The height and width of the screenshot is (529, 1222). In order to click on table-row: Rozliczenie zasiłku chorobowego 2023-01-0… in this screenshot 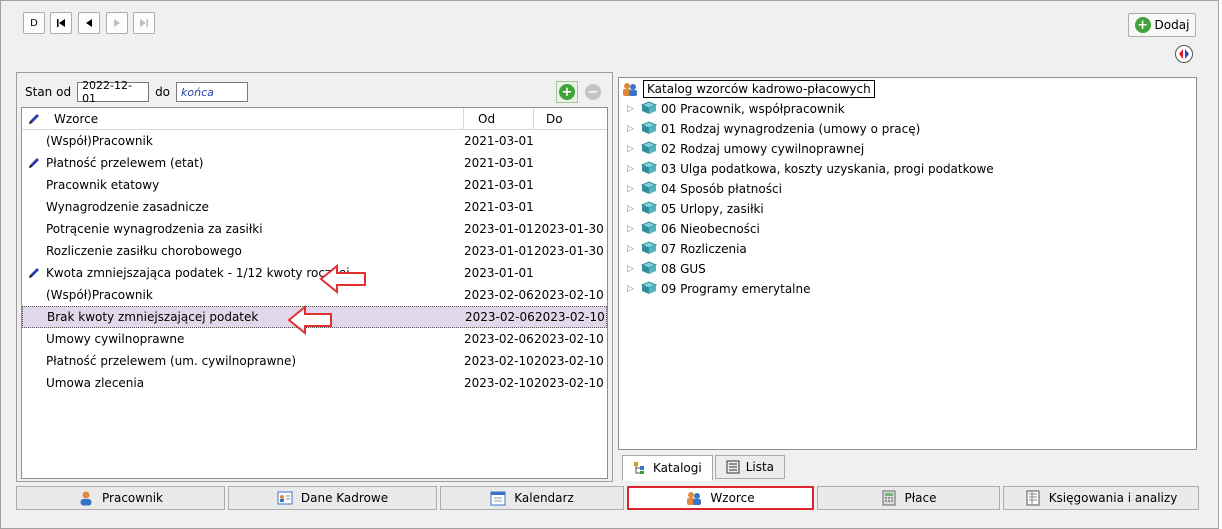, I will do `click(314, 251)`.